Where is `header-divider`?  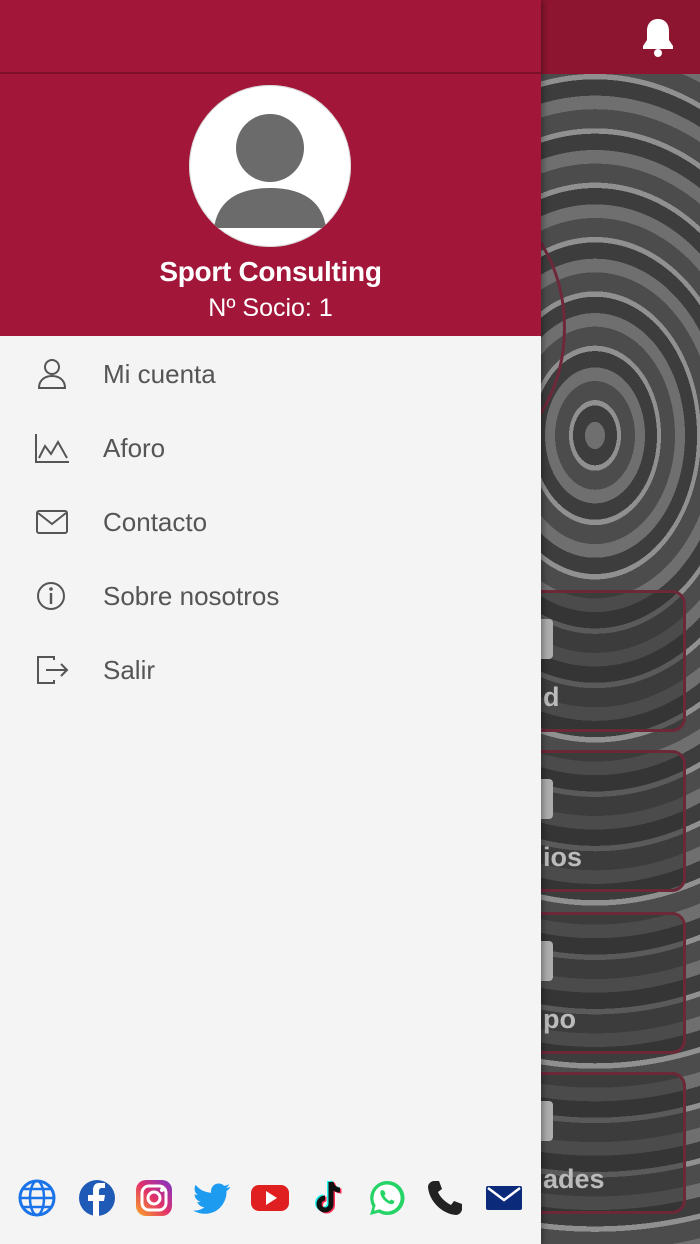
header-divider is located at coordinates (270, 73).